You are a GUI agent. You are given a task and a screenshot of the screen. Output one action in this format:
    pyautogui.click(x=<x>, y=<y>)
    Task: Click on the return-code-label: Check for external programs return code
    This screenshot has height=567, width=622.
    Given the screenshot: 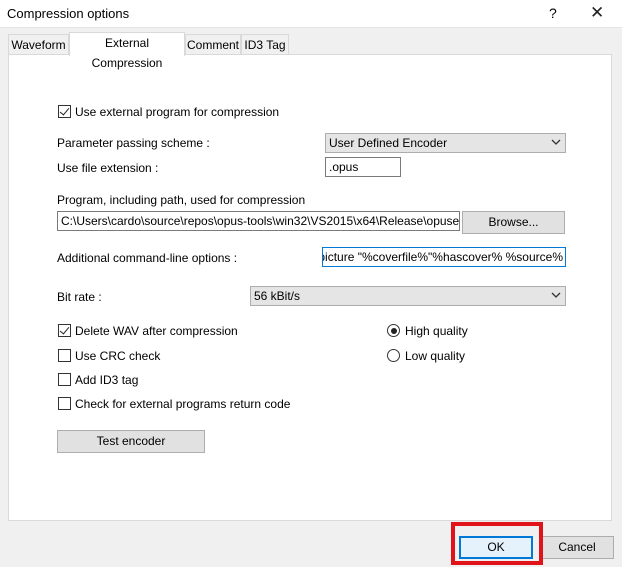 What is the action you would take?
    pyautogui.click(x=183, y=404)
    